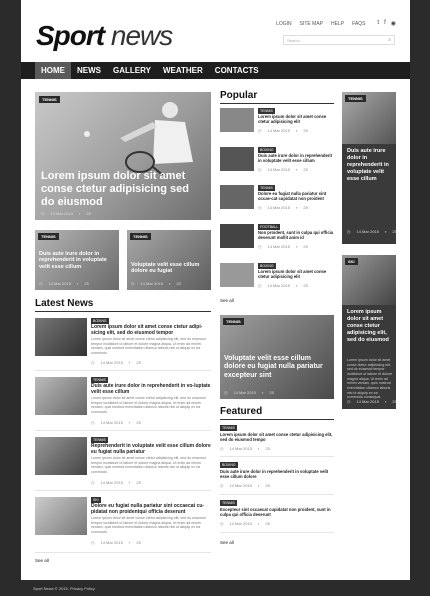 This screenshot has height=596, width=430. What do you see at coordinates (271, 392) in the screenshot?
I see `mid-feature-comments: 25` at bounding box center [271, 392].